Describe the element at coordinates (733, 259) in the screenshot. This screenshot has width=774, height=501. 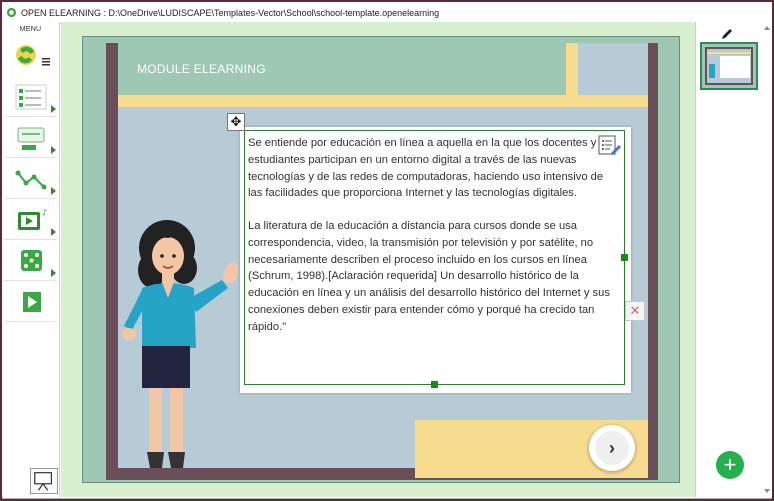
I see `slides-panel: +` at that location.